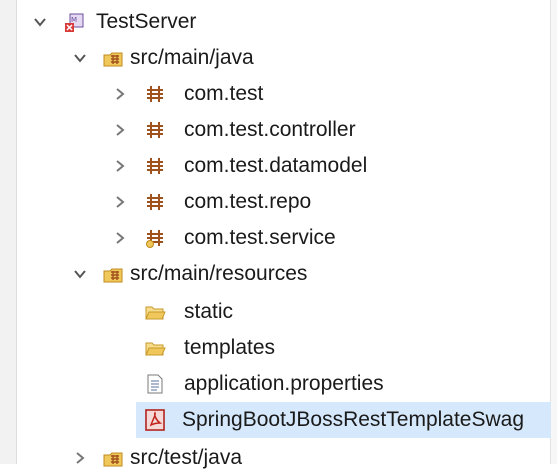 The width and height of the screenshot is (557, 476). Describe the element at coordinates (276, 165) in the screenshot. I see `tree-node-label: com.test.datamodel` at that location.